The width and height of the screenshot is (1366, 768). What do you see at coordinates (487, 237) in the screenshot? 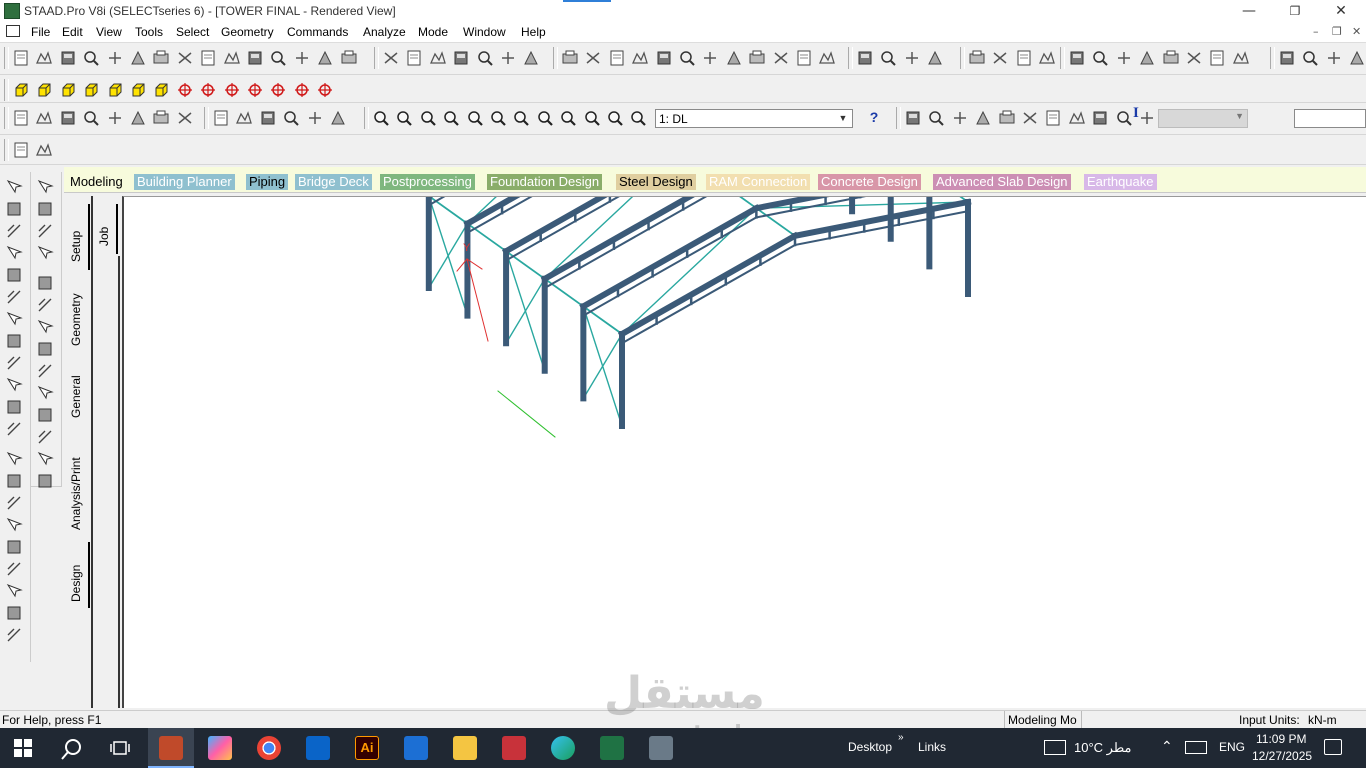
I see `eave-beam` at bounding box center [487, 237].